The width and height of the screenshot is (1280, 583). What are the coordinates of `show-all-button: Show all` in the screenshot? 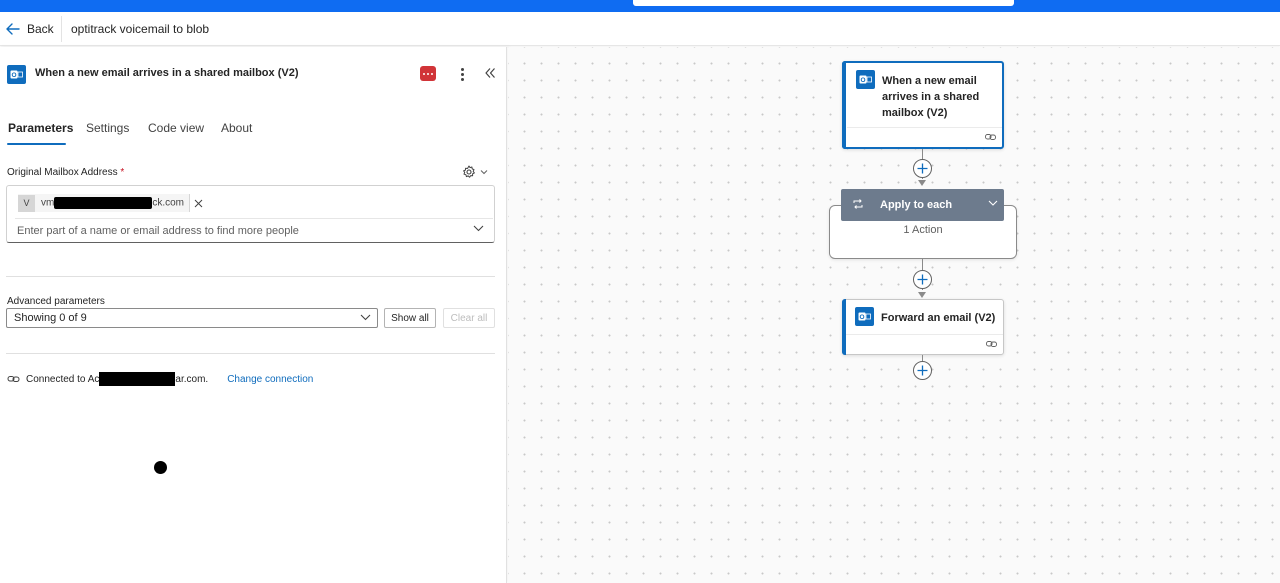 It's located at (410, 318).